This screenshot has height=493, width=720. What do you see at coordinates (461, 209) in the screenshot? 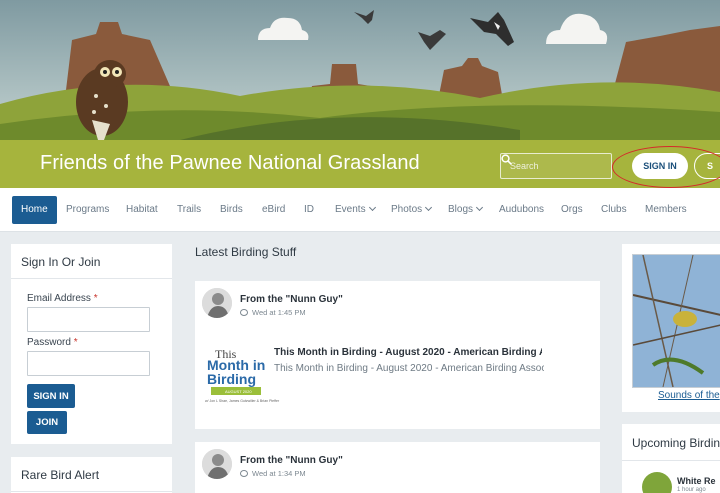
I see `nav-blogs-label: Blogs` at bounding box center [461, 209].